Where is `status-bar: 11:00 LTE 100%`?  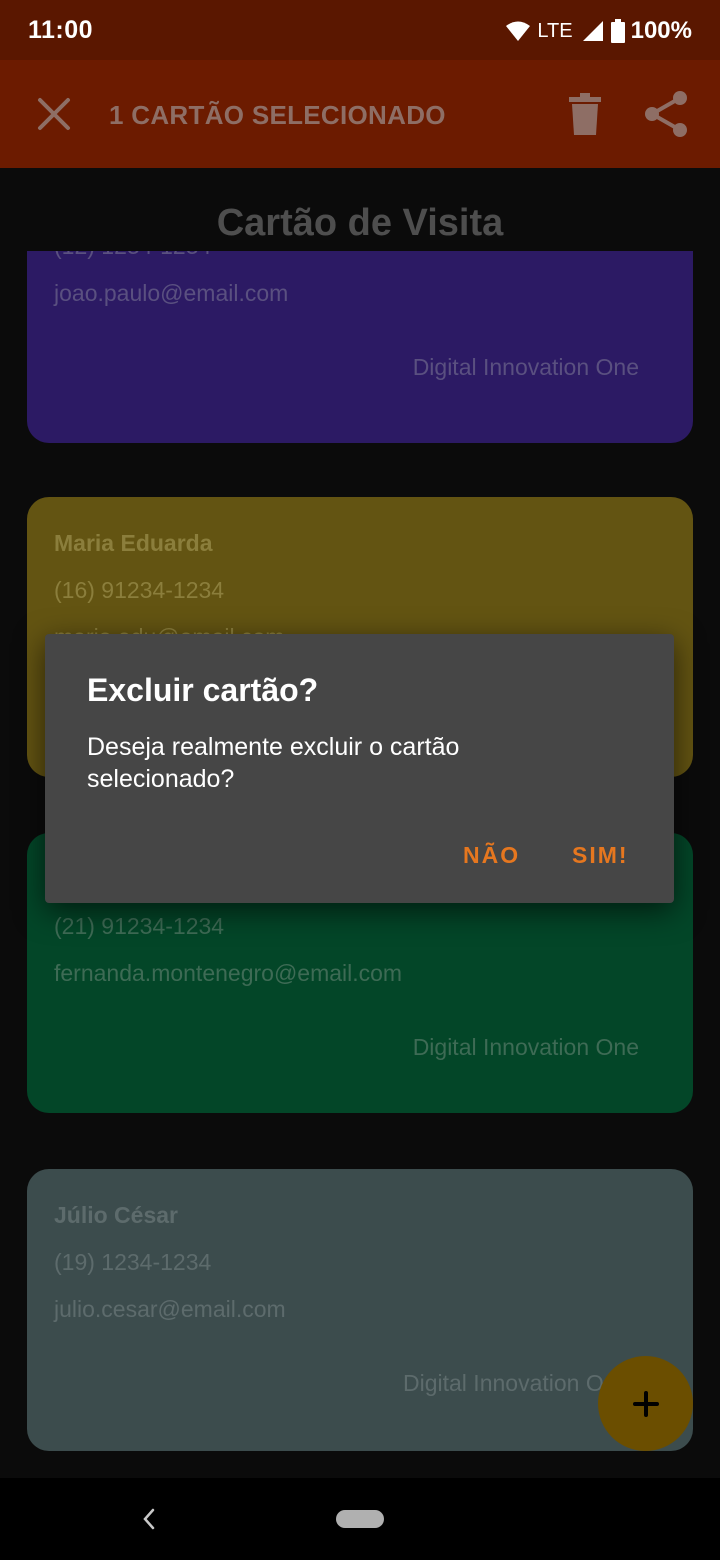
status-bar: 11:00 LTE 100% is located at coordinates (360, 30).